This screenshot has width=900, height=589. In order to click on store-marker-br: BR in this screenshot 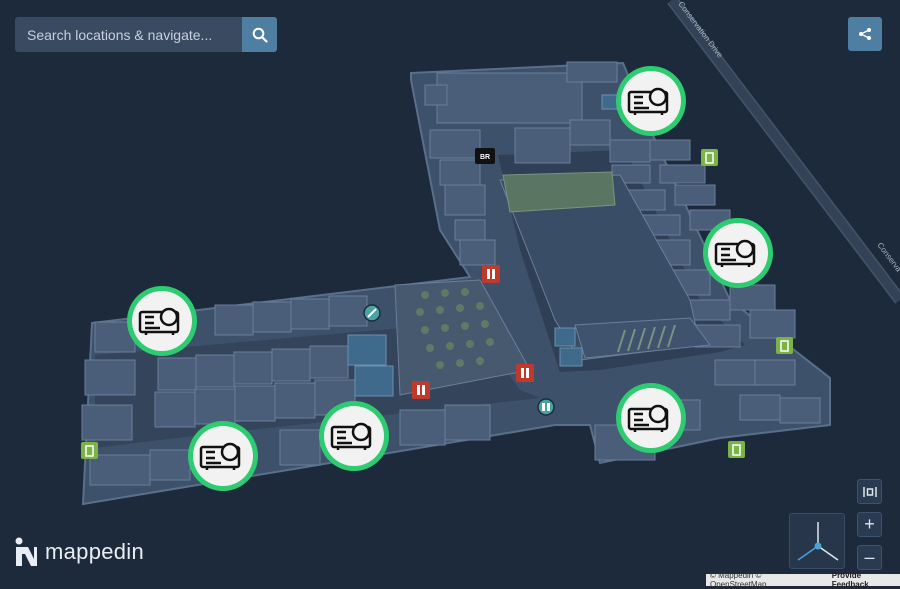, I will do `click(485, 156)`.